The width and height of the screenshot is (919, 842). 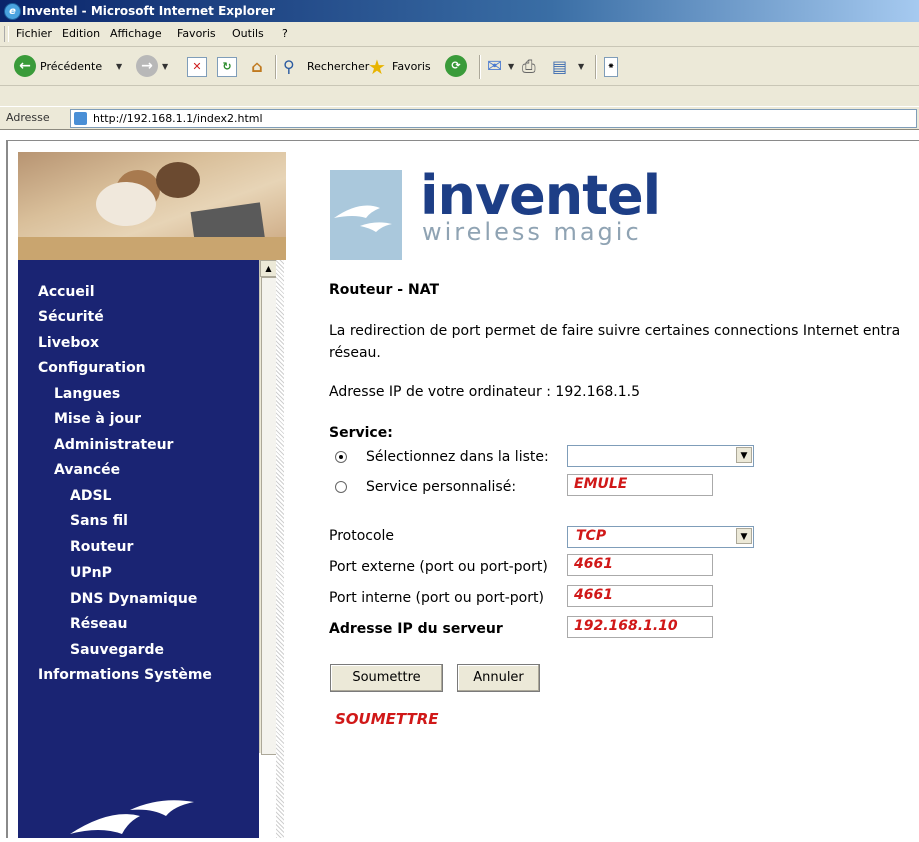 I want to click on stop-icon: ✕, so click(x=197, y=67).